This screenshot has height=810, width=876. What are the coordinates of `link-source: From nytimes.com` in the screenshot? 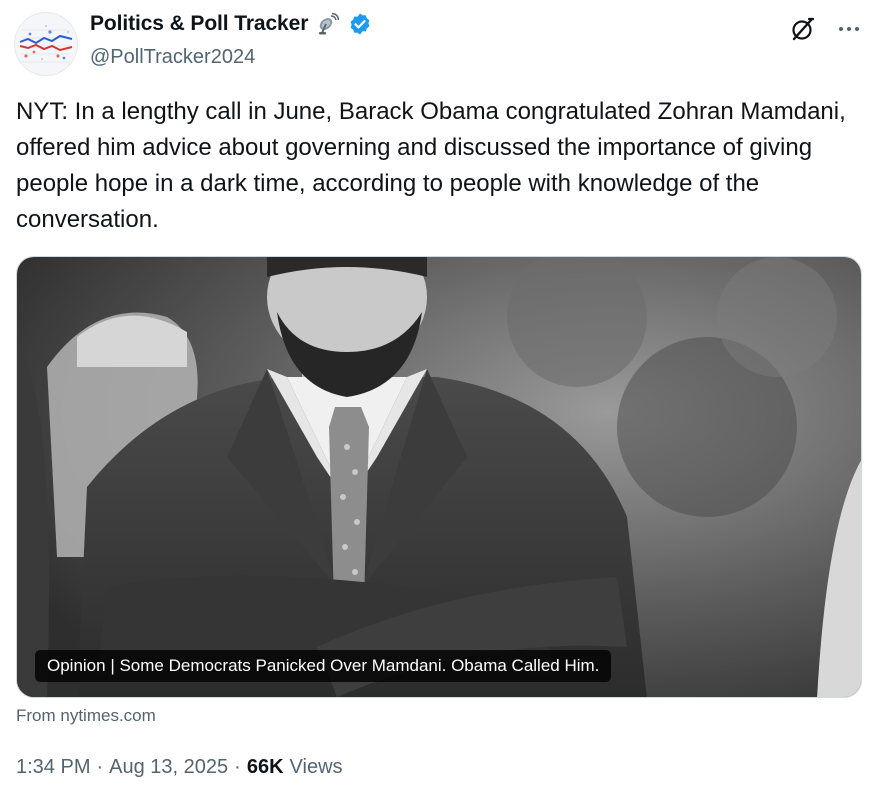 It's located at (86, 716).